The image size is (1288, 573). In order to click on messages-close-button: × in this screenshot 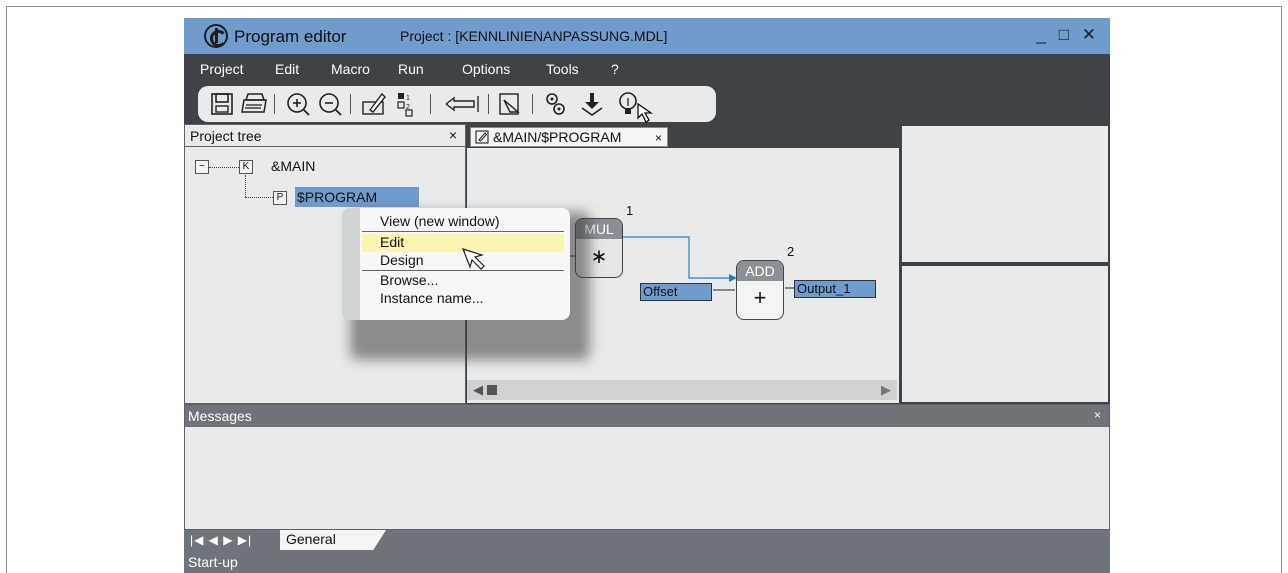, I will do `click(1097, 415)`.